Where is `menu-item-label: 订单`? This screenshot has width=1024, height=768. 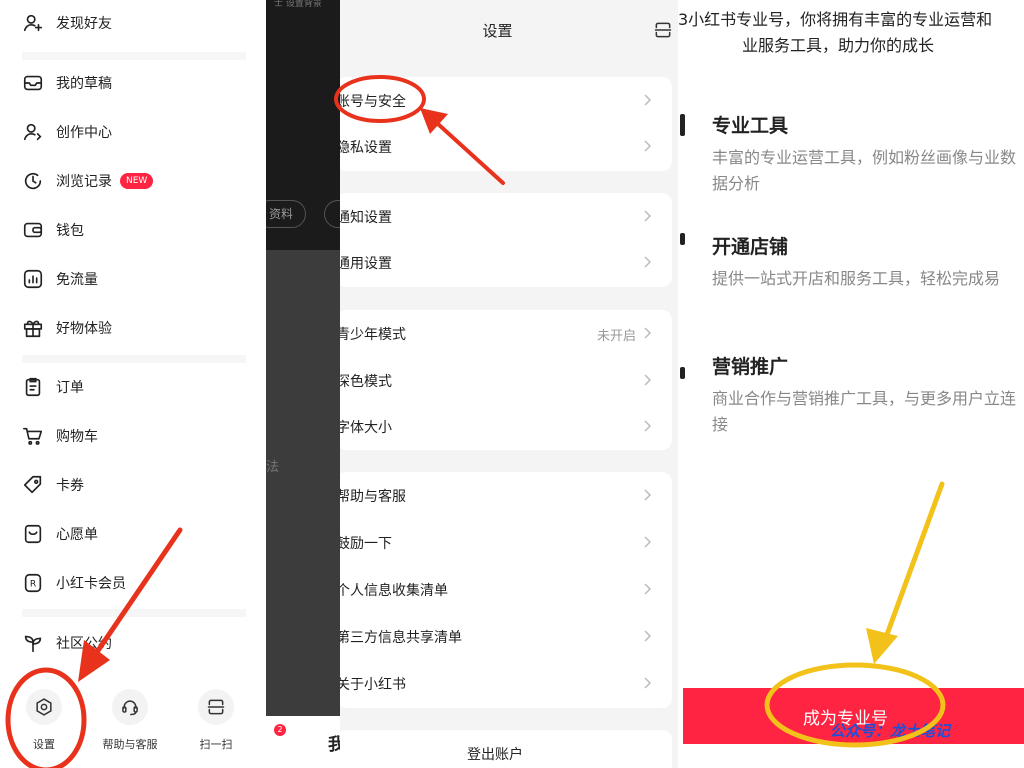
menu-item-label: 订单 is located at coordinates (70, 388).